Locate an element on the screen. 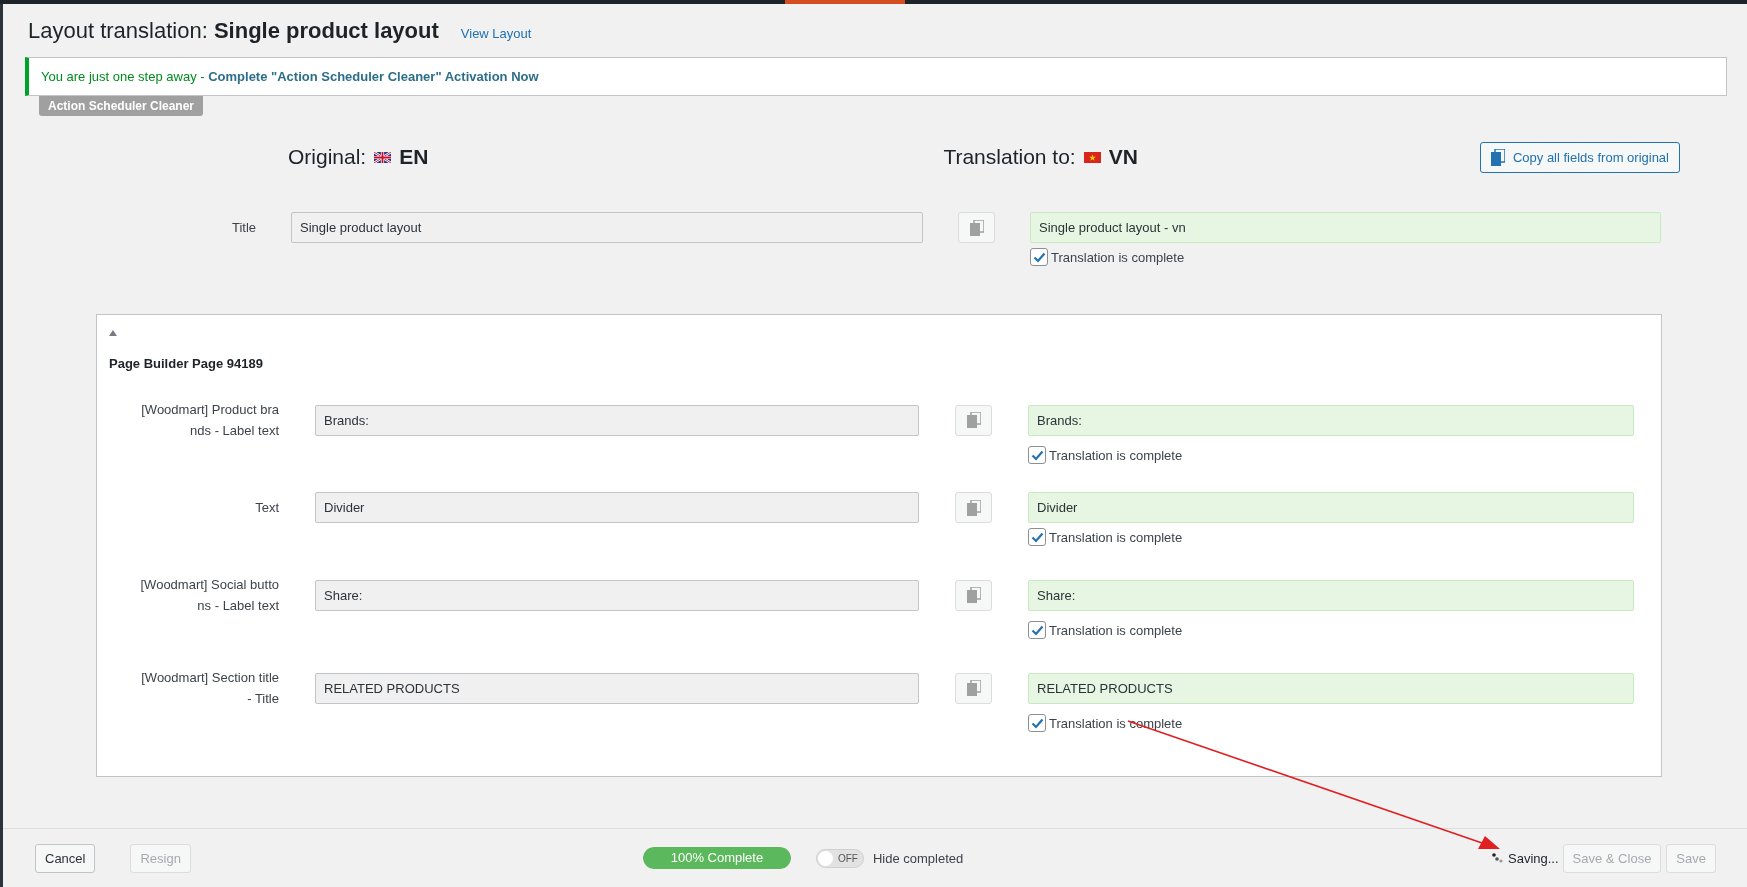 Image resolution: width=1747 pixels, height=887 pixels. toggle-label: Hide completed is located at coordinates (918, 858).